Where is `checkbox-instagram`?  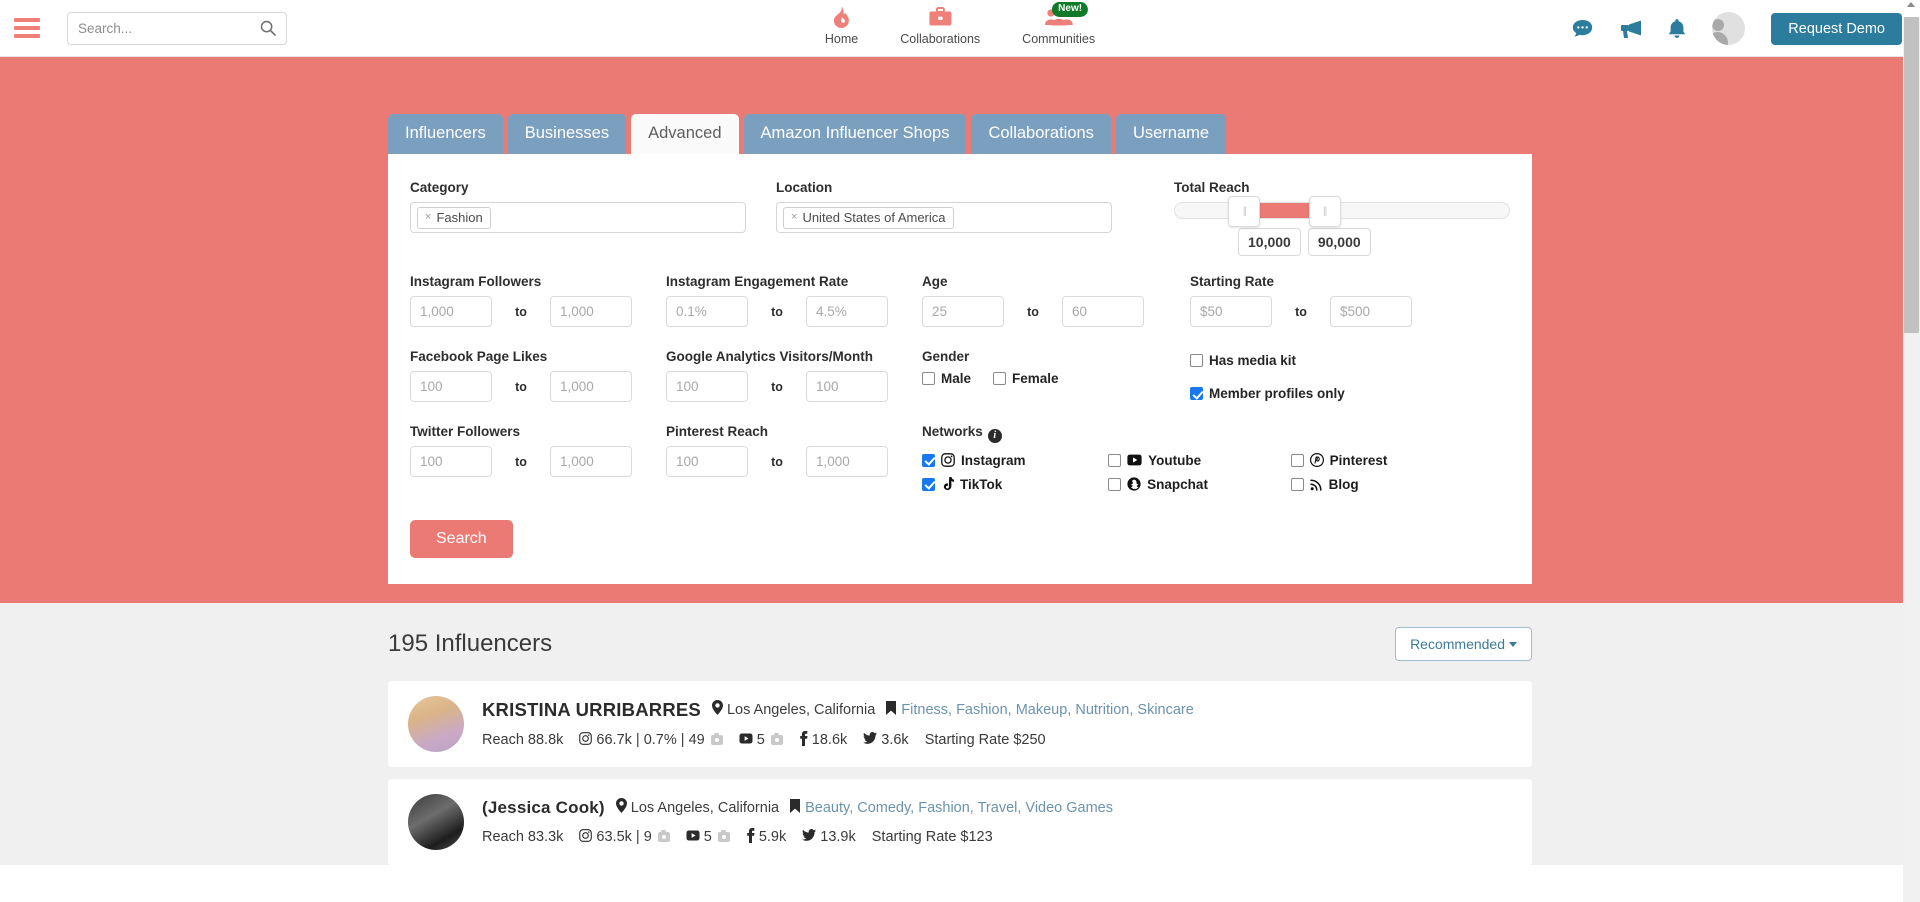 checkbox-instagram is located at coordinates (928, 460).